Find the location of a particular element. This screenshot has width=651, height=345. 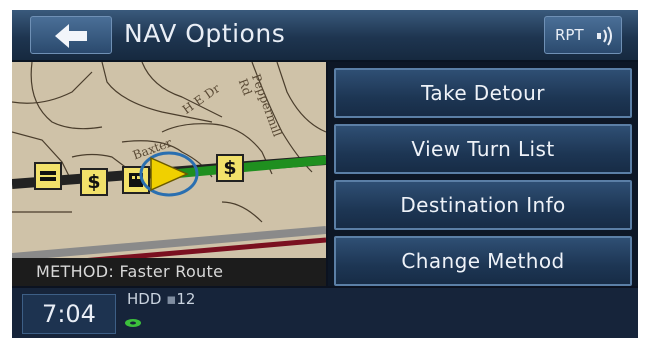

method-label: METHOD: Faster Route is located at coordinates (130, 271).